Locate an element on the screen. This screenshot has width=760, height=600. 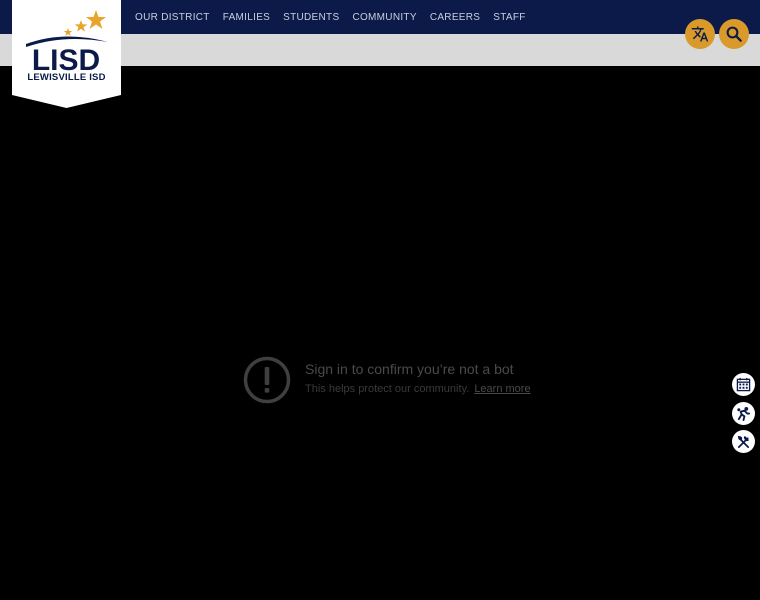
search-icon is located at coordinates (734, 34).